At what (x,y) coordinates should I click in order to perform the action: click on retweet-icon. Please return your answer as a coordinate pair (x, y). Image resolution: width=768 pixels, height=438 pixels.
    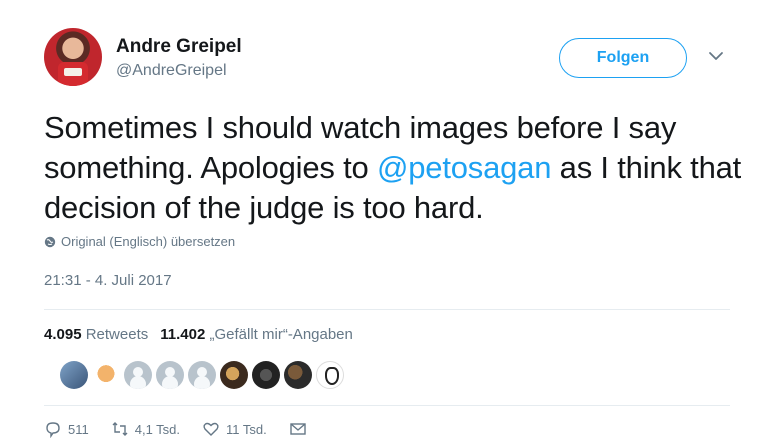
    Looking at the image, I should click on (120, 429).